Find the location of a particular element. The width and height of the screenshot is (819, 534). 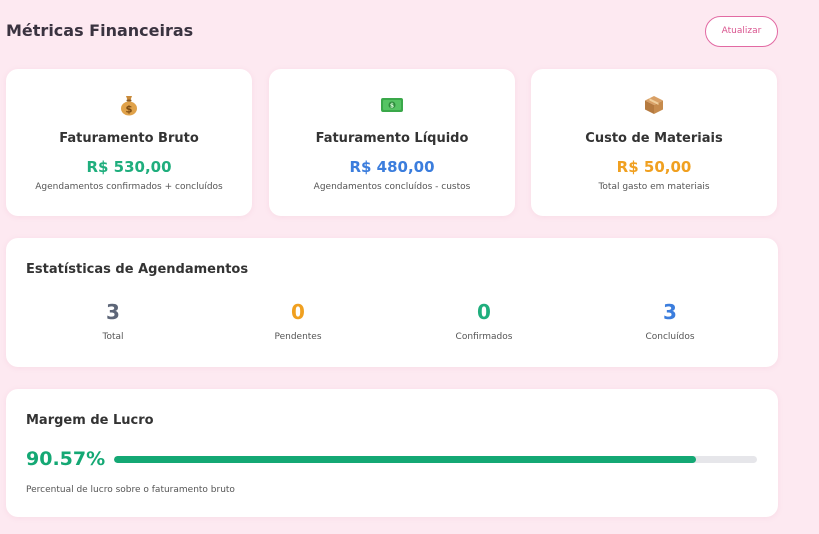

banknote-icon: $ is located at coordinates (392, 105).